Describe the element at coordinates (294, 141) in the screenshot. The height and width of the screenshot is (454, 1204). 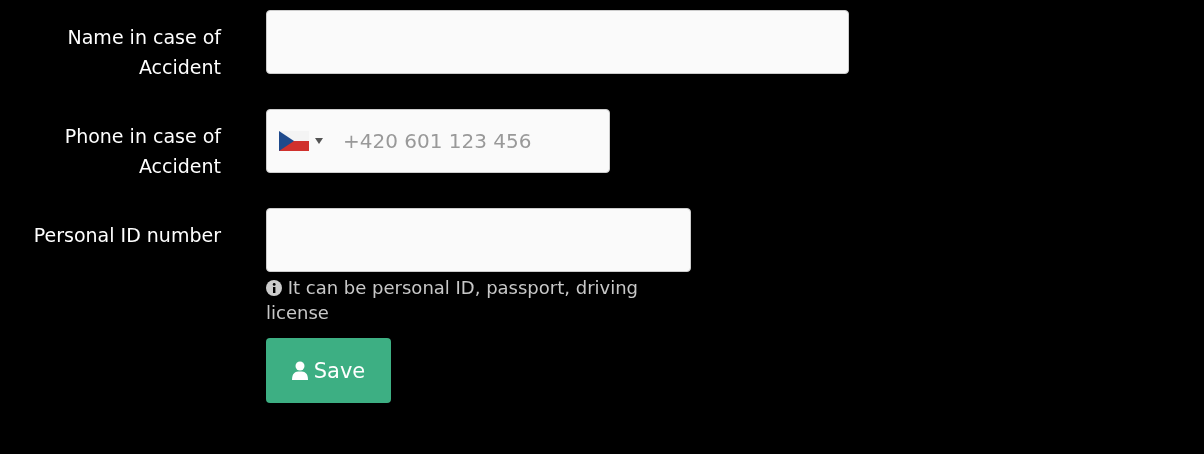
I see `flag-icon` at that location.